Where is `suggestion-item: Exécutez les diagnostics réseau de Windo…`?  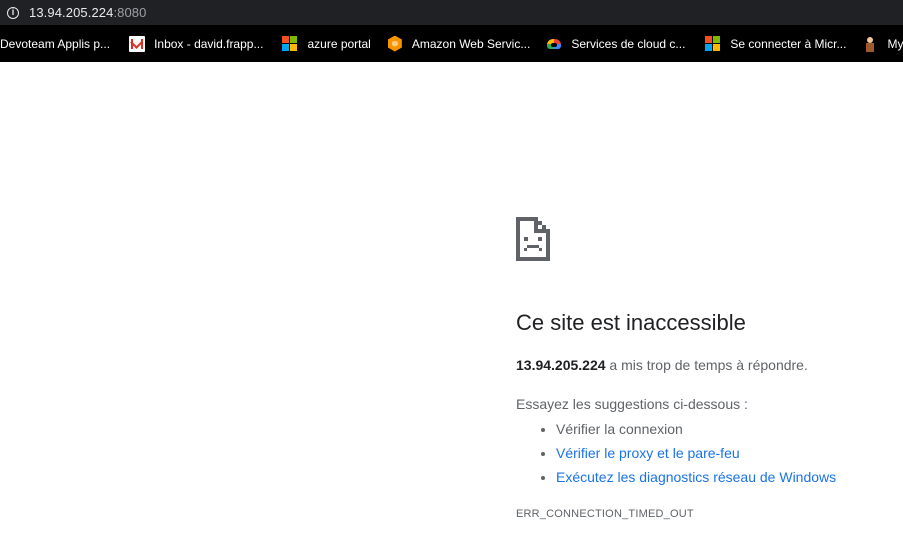
suggestion-item: Exécutez les diagnostics réseau de Windo… is located at coordinates (696, 477).